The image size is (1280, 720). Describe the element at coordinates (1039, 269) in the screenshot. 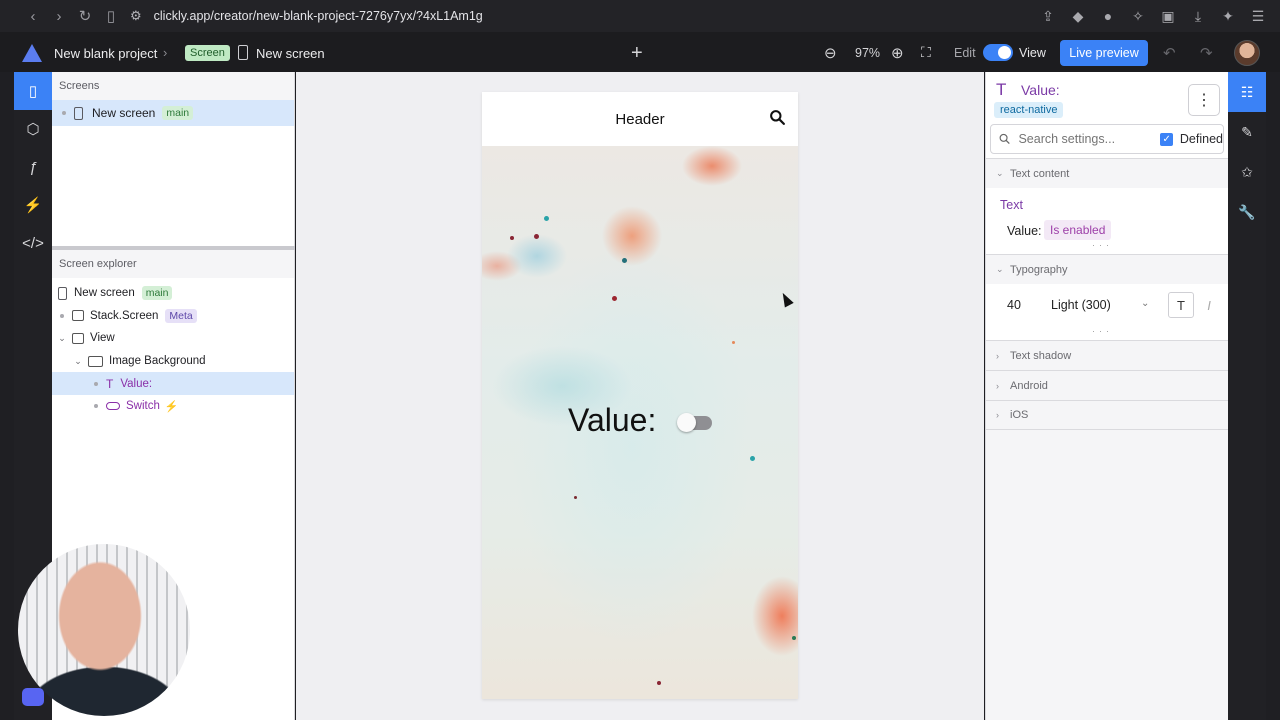

I see `section-title: Typography` at that location.